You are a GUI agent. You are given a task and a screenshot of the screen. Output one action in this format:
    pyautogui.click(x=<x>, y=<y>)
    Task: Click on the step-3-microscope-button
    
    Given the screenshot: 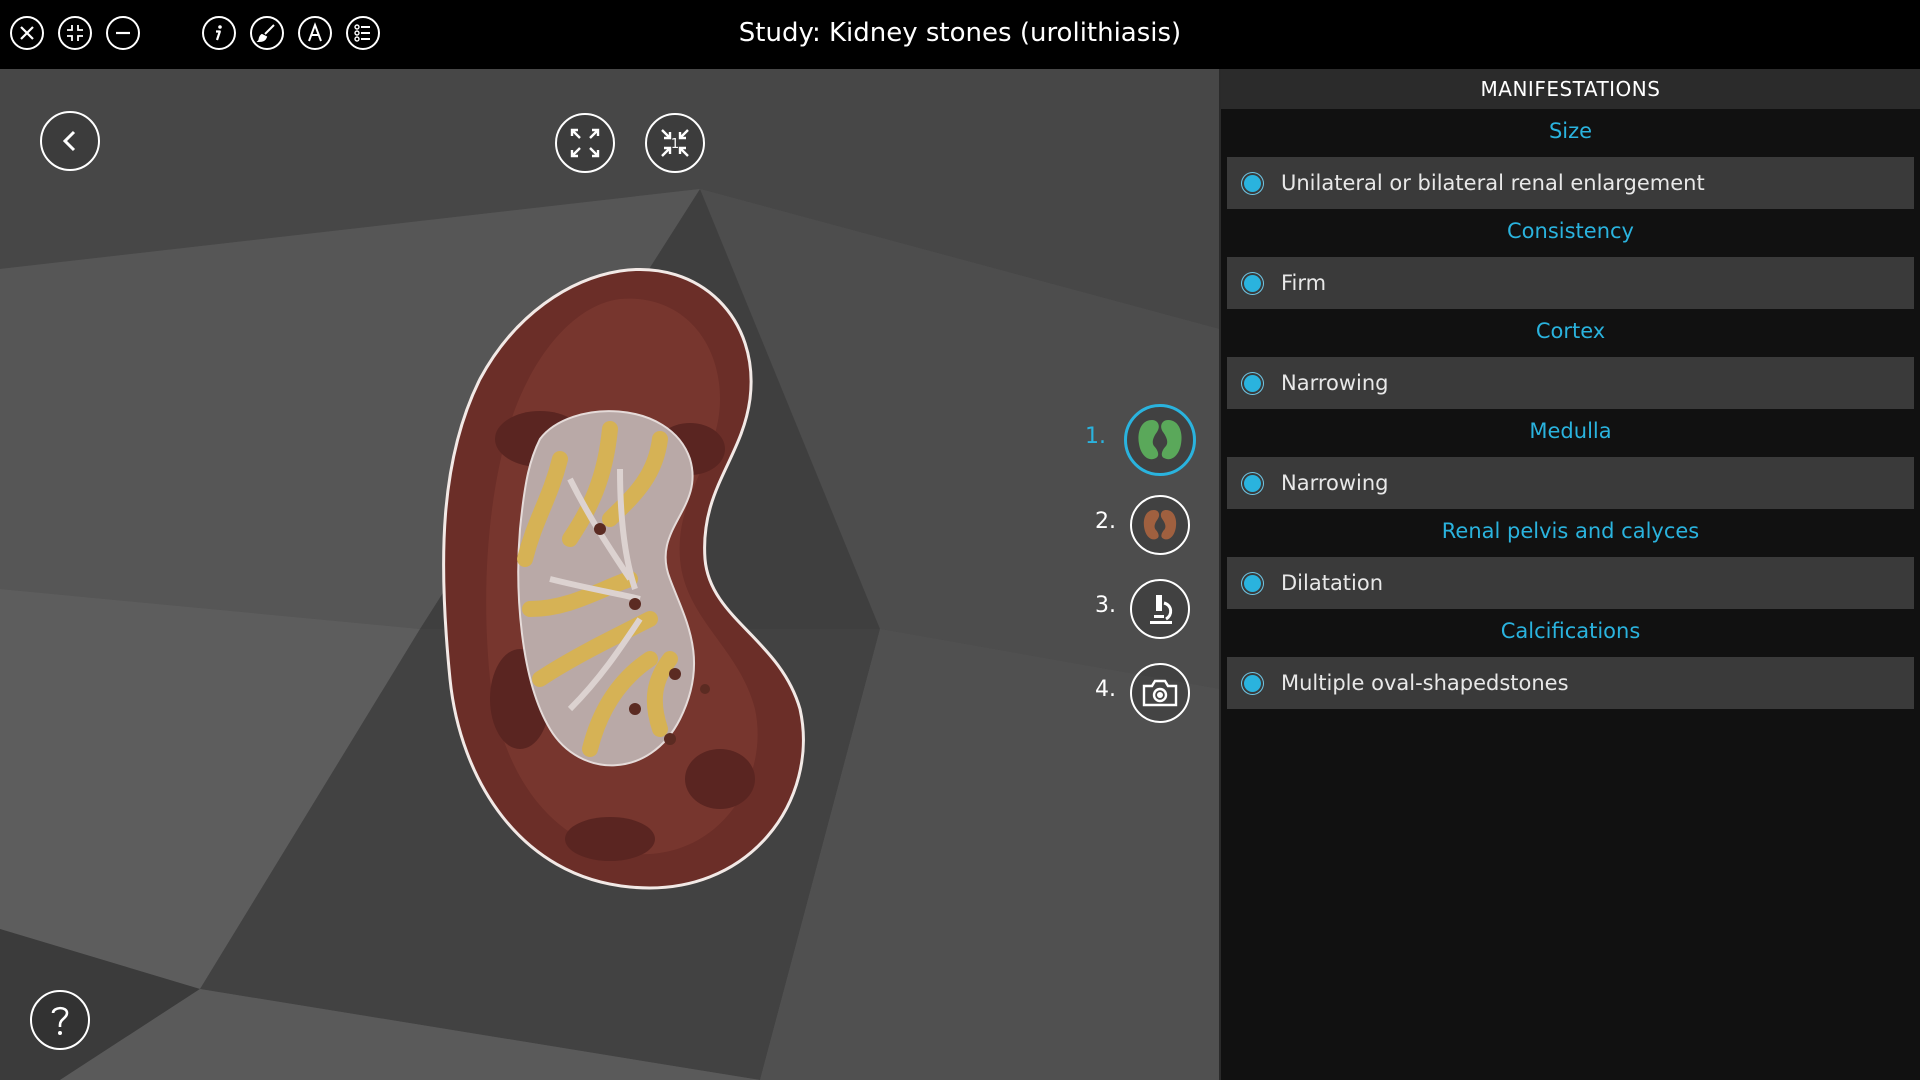 What is the action you would take?
    pyautogui.click(x=1160, y=609)
    